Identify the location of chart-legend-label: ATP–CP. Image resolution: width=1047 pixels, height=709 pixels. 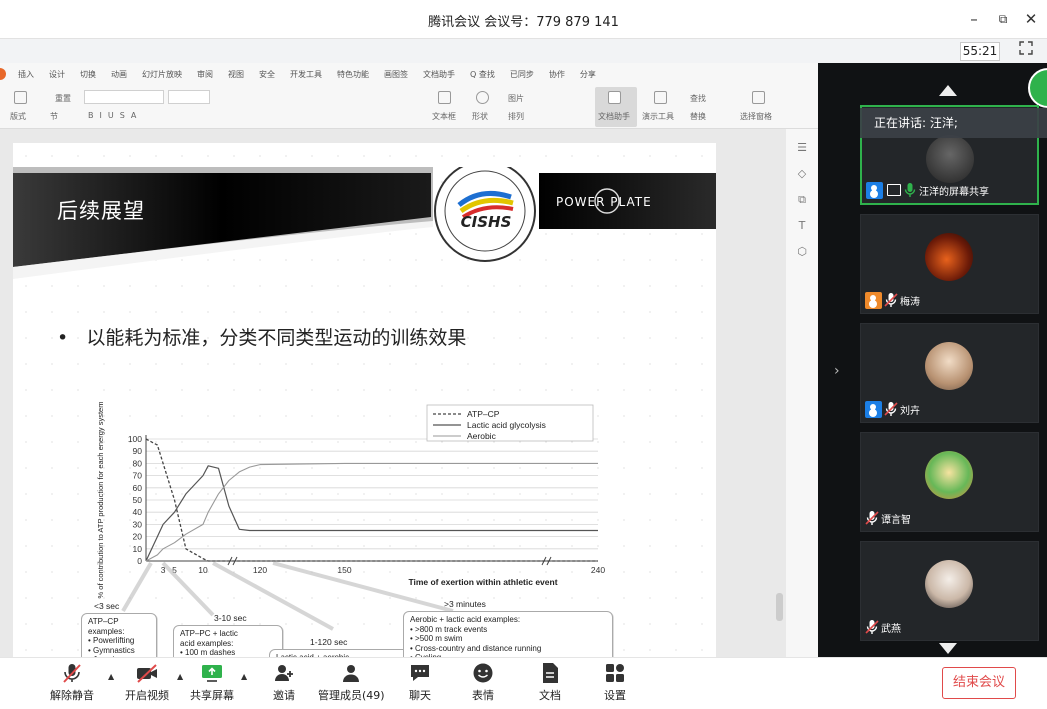
(483, 414).